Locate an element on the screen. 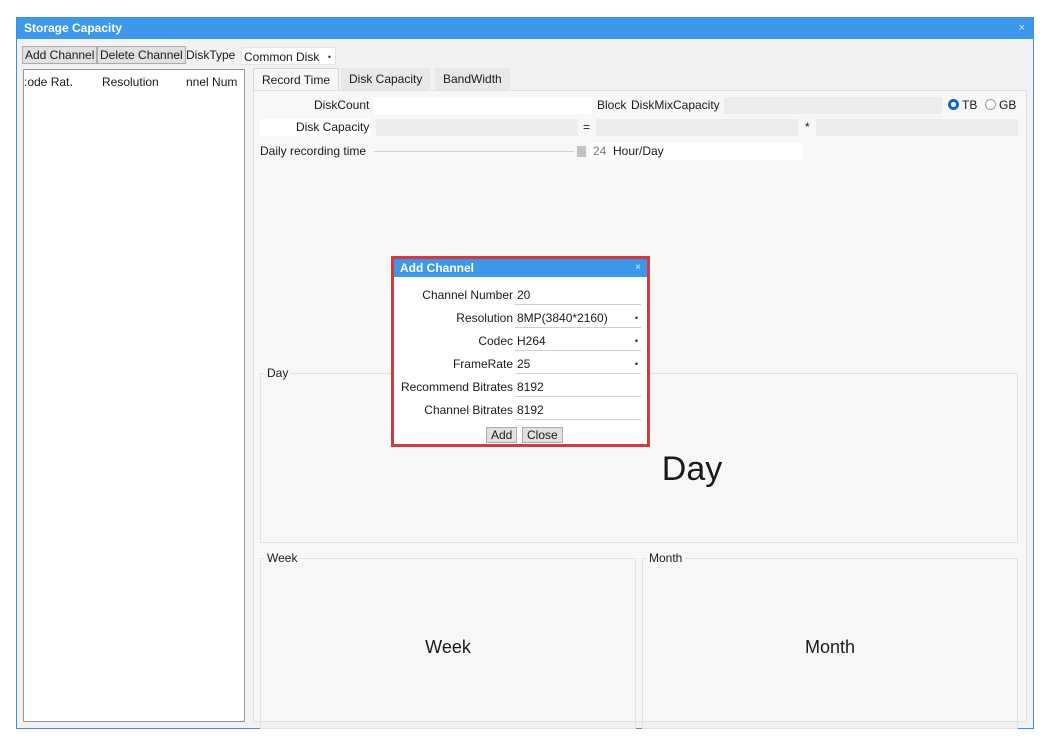 This screenshot has height=746, width=1054. unit-tb-option: TB is located at coordinates (962, 105).